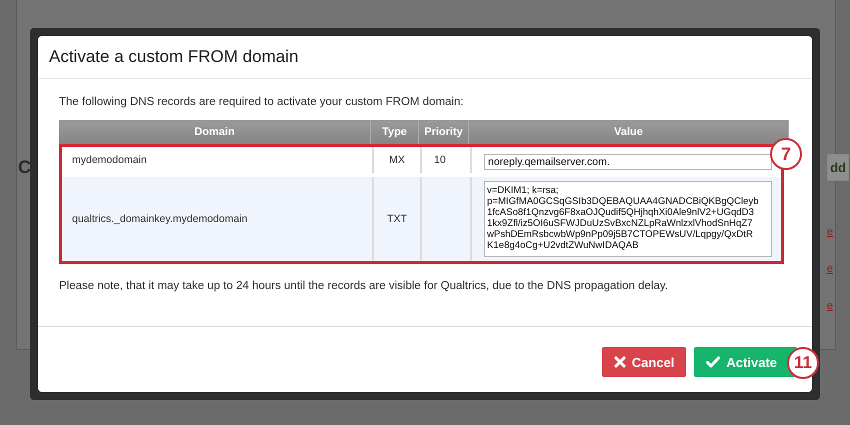 This screenshot has height=425, width=850. I want to click on table-cell: 10, so click(440, 160).